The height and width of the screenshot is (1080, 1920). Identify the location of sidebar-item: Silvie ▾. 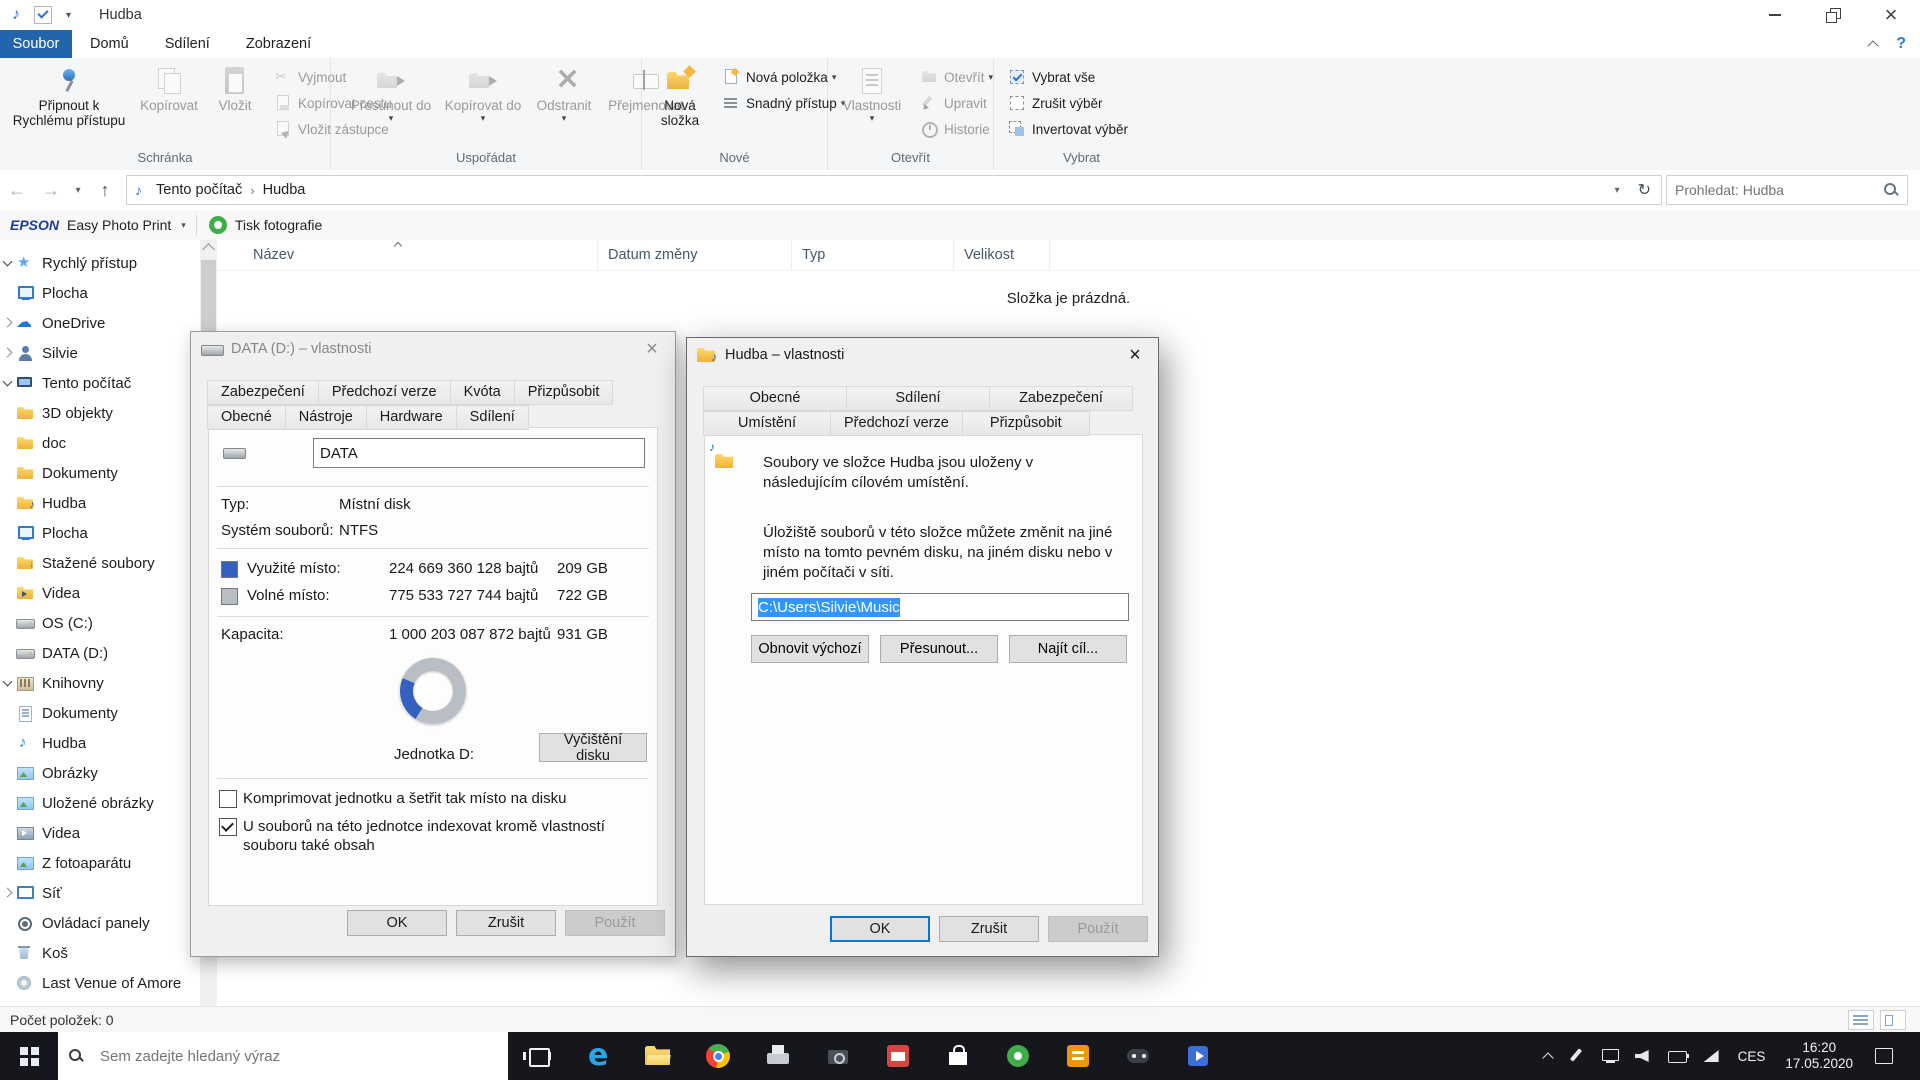
(100, 353).